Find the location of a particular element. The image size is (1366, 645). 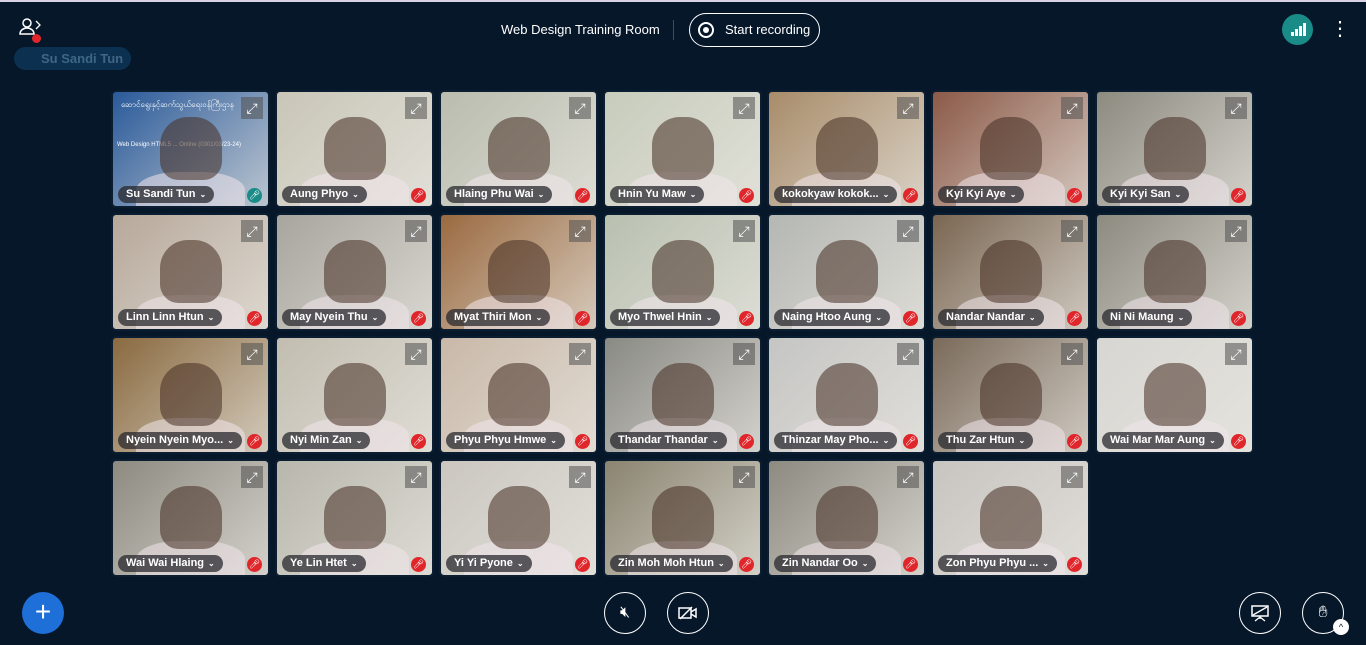

audio-button: 🔇︎ is located at coordinates (625, 613).